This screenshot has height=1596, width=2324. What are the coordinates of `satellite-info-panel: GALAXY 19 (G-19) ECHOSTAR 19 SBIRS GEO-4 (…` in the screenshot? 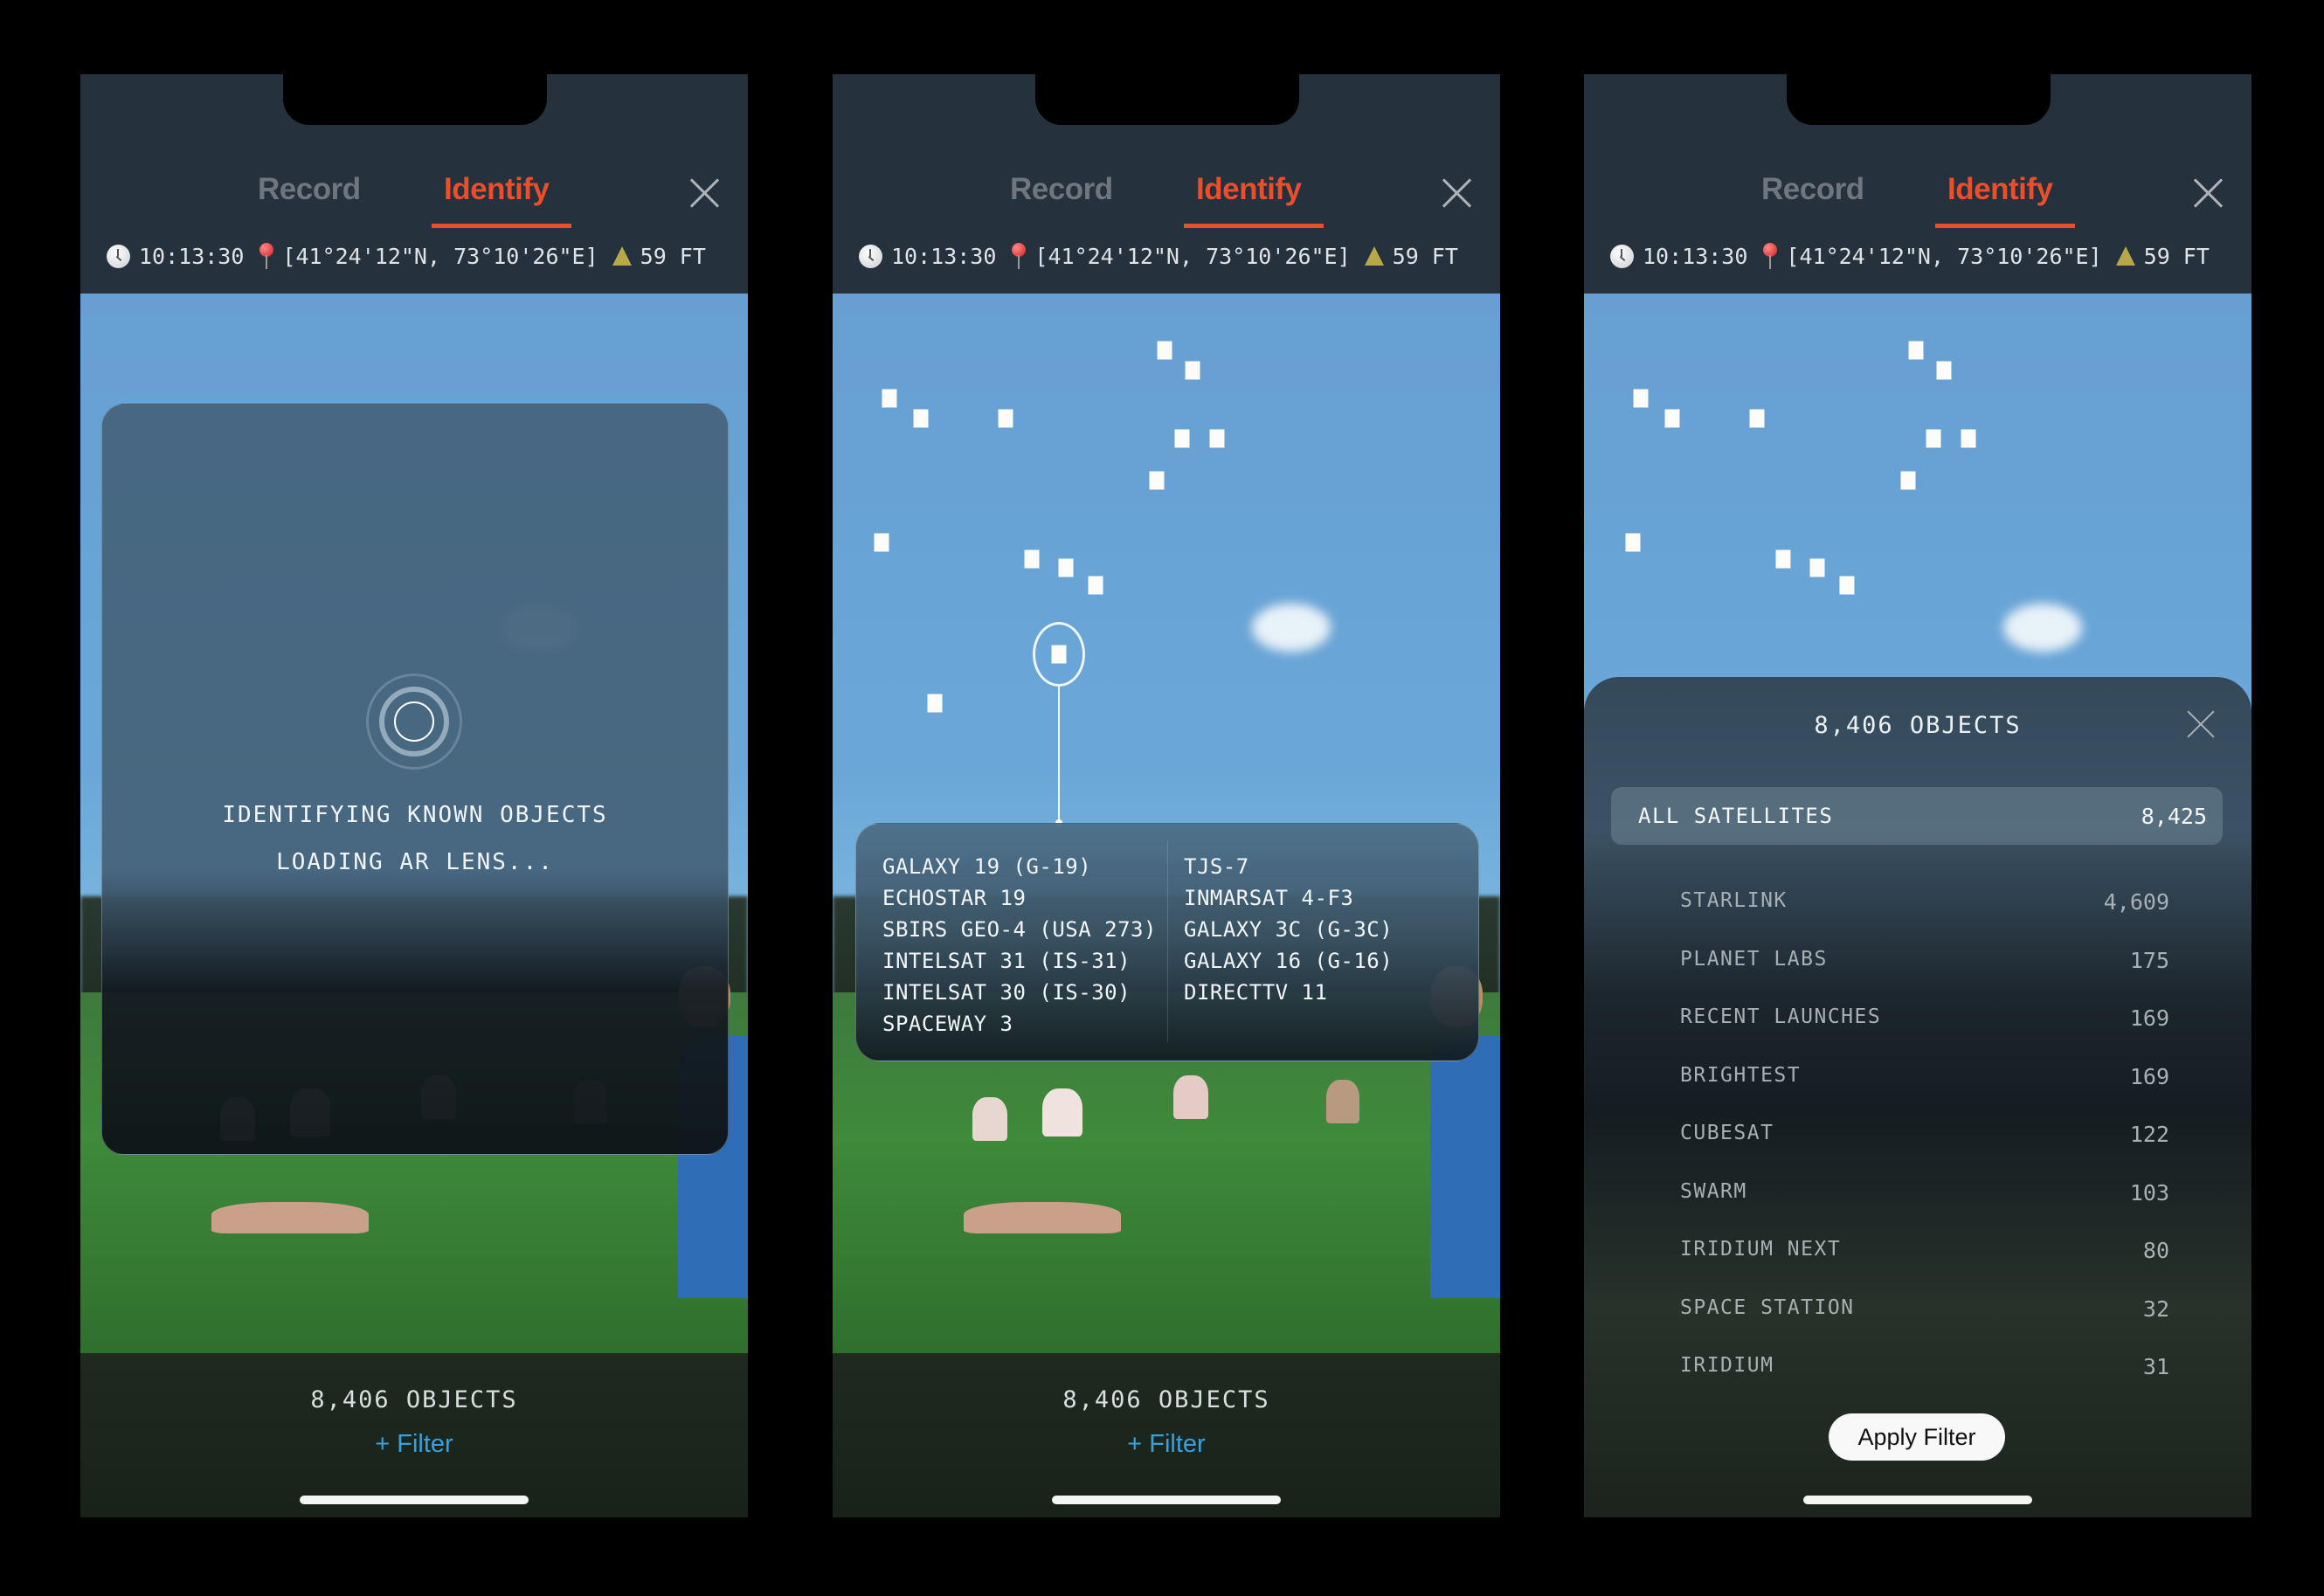 It's located at (1167, 942).